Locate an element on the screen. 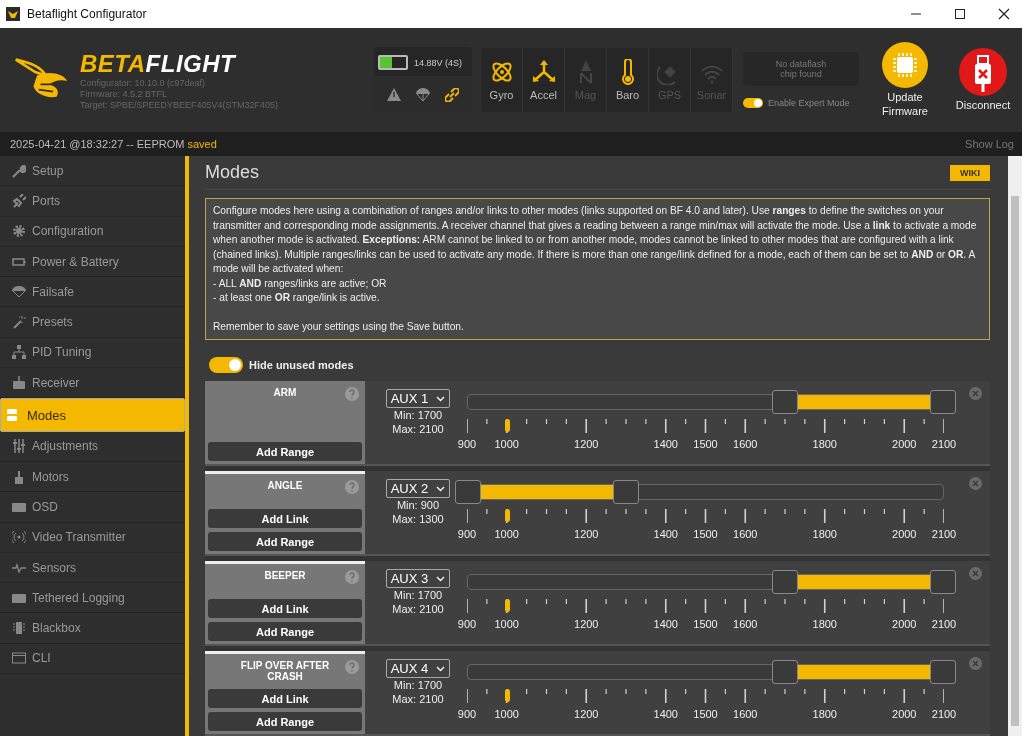  sidebar-item: Failsafe is located at coordinates (92, 292).